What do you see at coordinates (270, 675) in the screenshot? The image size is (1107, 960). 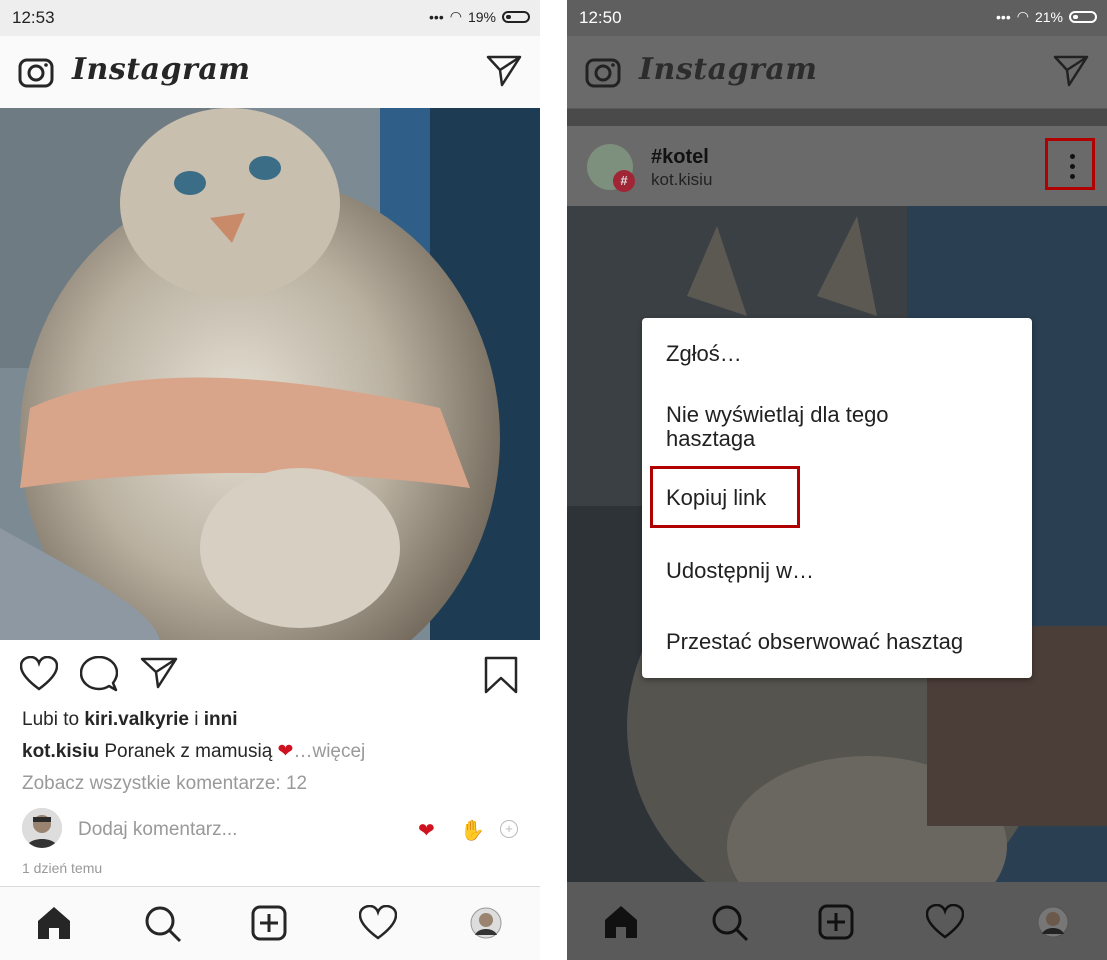 I see `post-actions` at bounding box center [270, 675].